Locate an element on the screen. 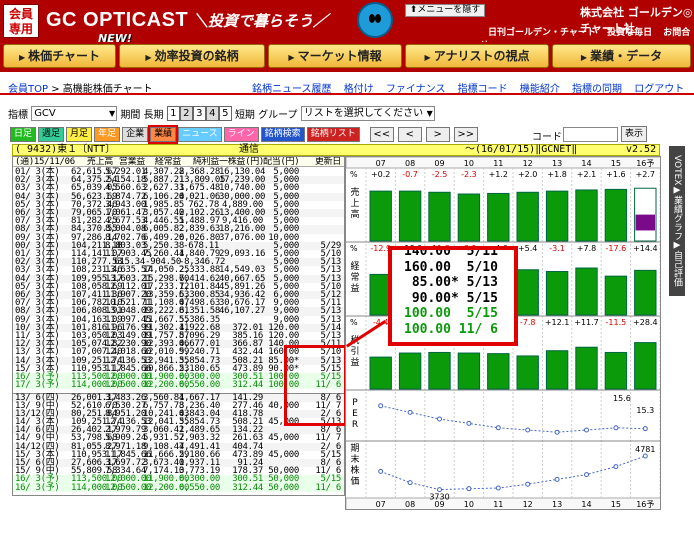 This screenshot has height=534, width=694. members-badge-text: 会員 専用 is located at coordinates (20, 21).